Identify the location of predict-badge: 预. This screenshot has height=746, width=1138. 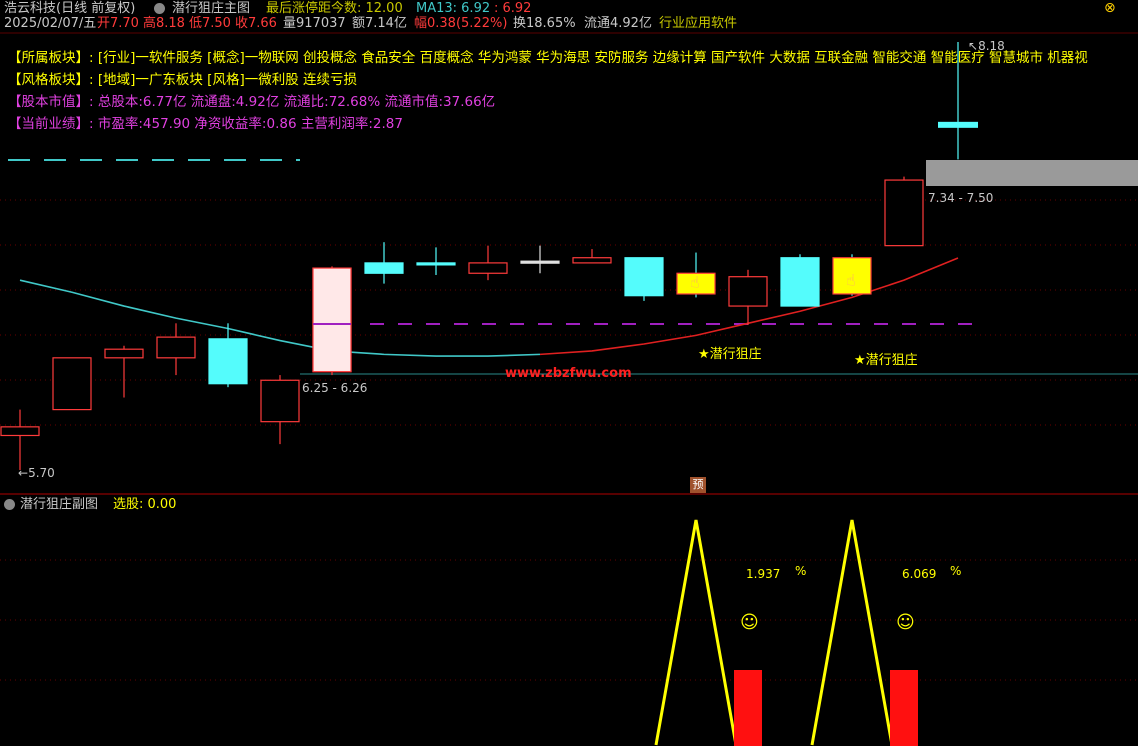
(698, 485).